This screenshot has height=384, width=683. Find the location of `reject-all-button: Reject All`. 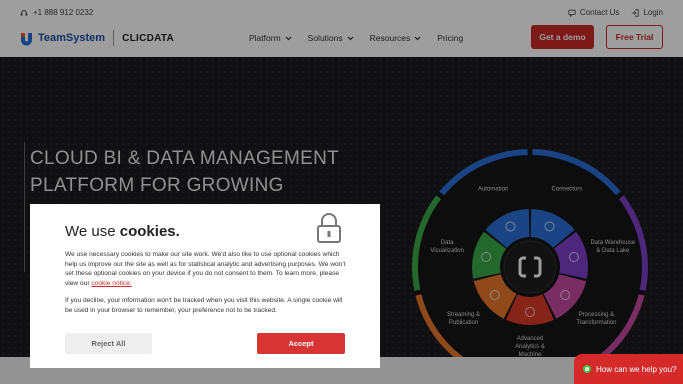

reject-all-button: Reject All is located at coordinates (108, 343).